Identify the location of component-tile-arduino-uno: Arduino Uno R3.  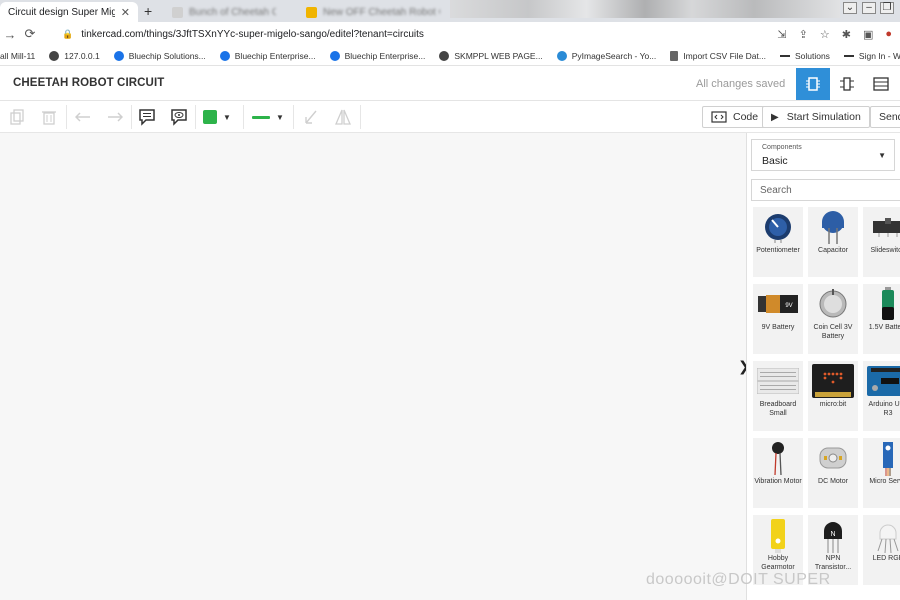
(881, 396).